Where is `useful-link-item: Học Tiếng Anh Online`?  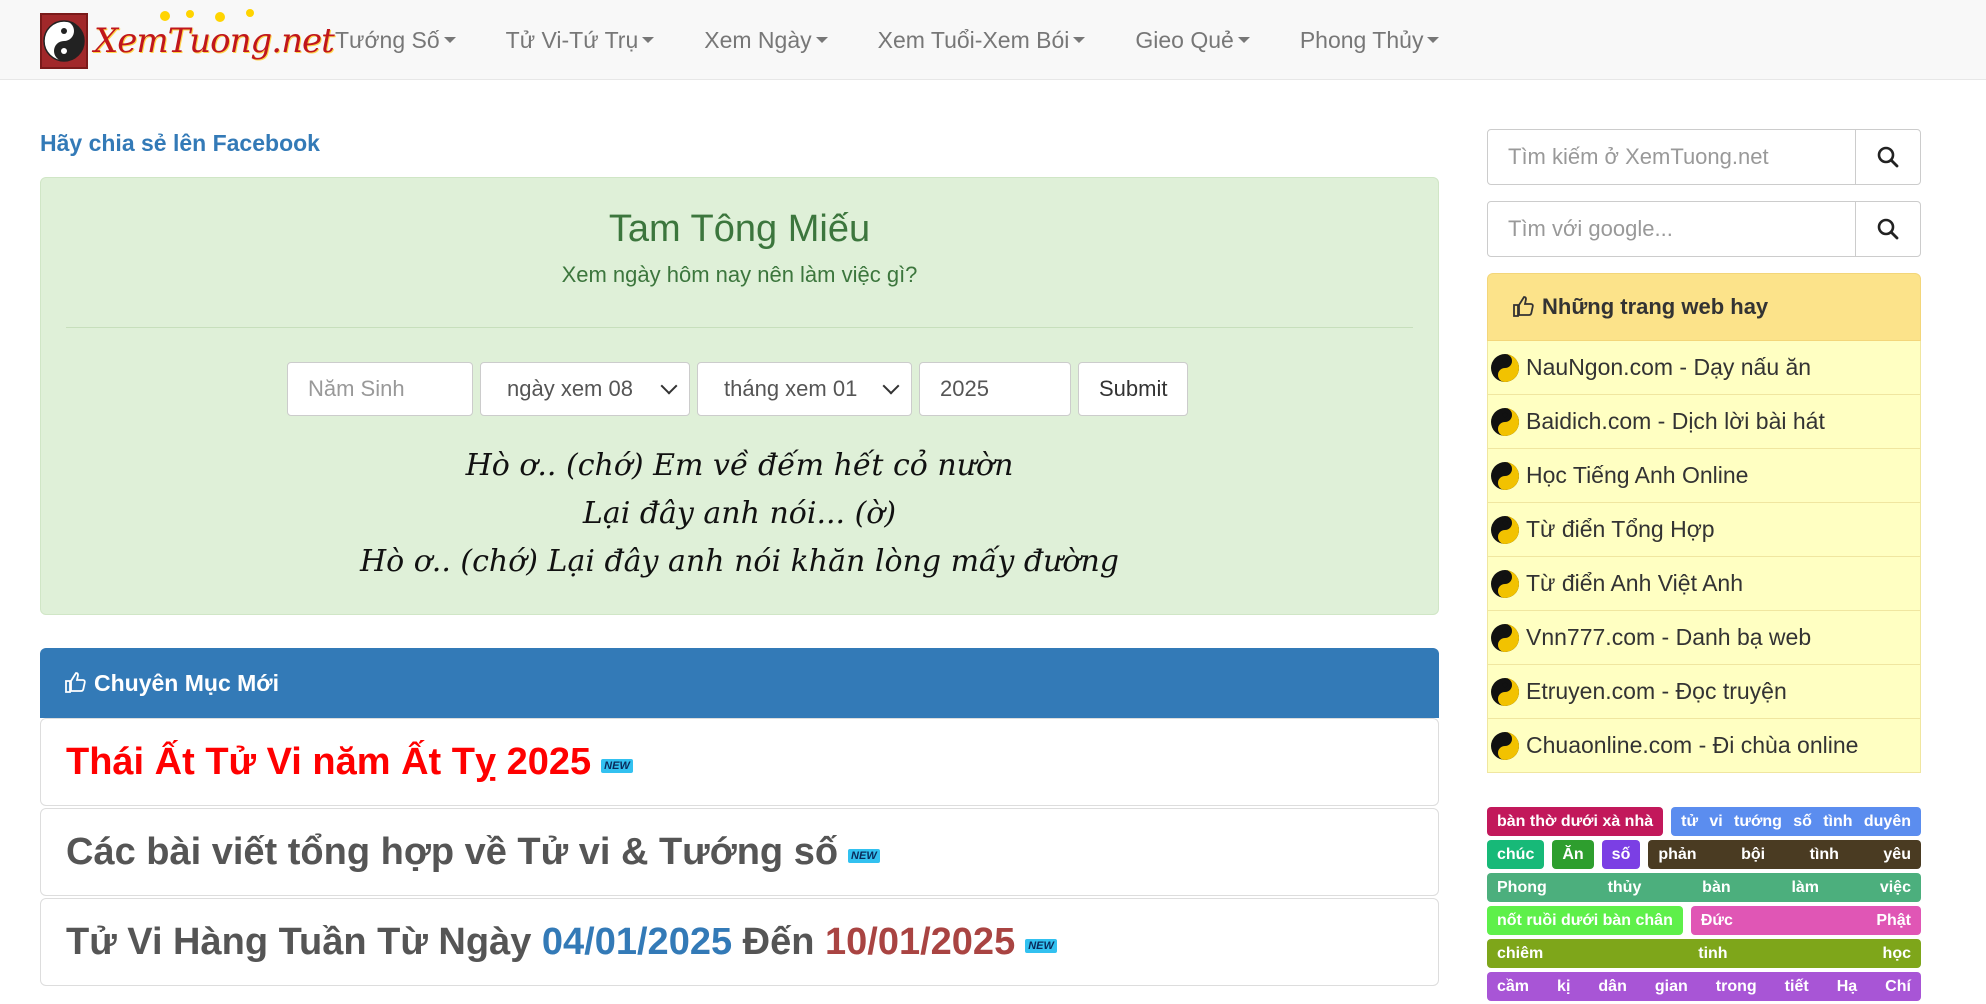
useful-link-item: Học Tiếng Anh Online is located at coordinates (1704, 476).